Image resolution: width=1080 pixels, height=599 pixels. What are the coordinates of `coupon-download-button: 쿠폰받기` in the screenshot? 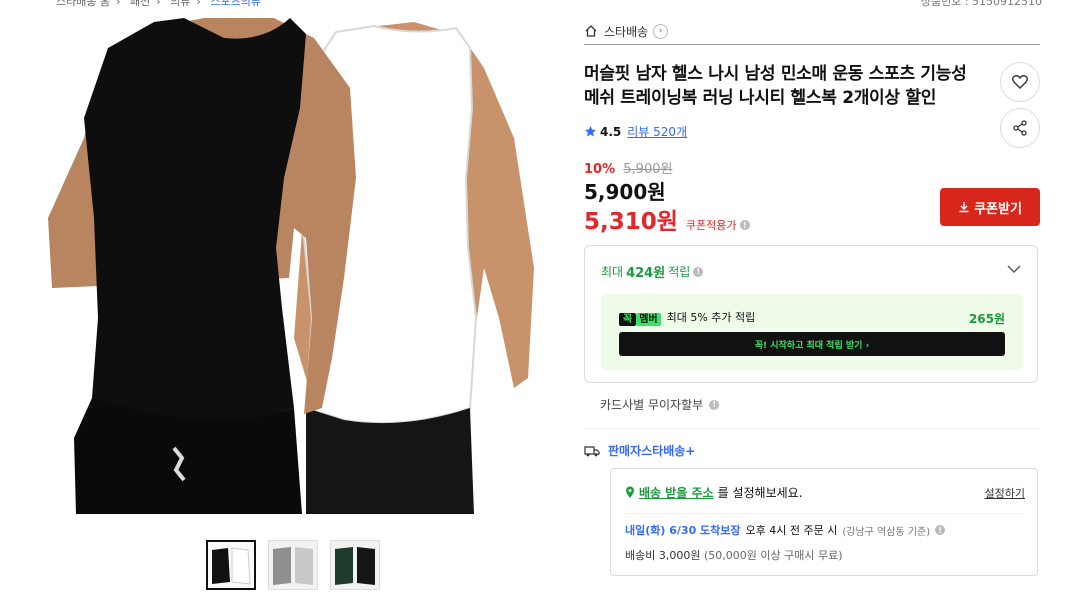 It's located at (990, 207).